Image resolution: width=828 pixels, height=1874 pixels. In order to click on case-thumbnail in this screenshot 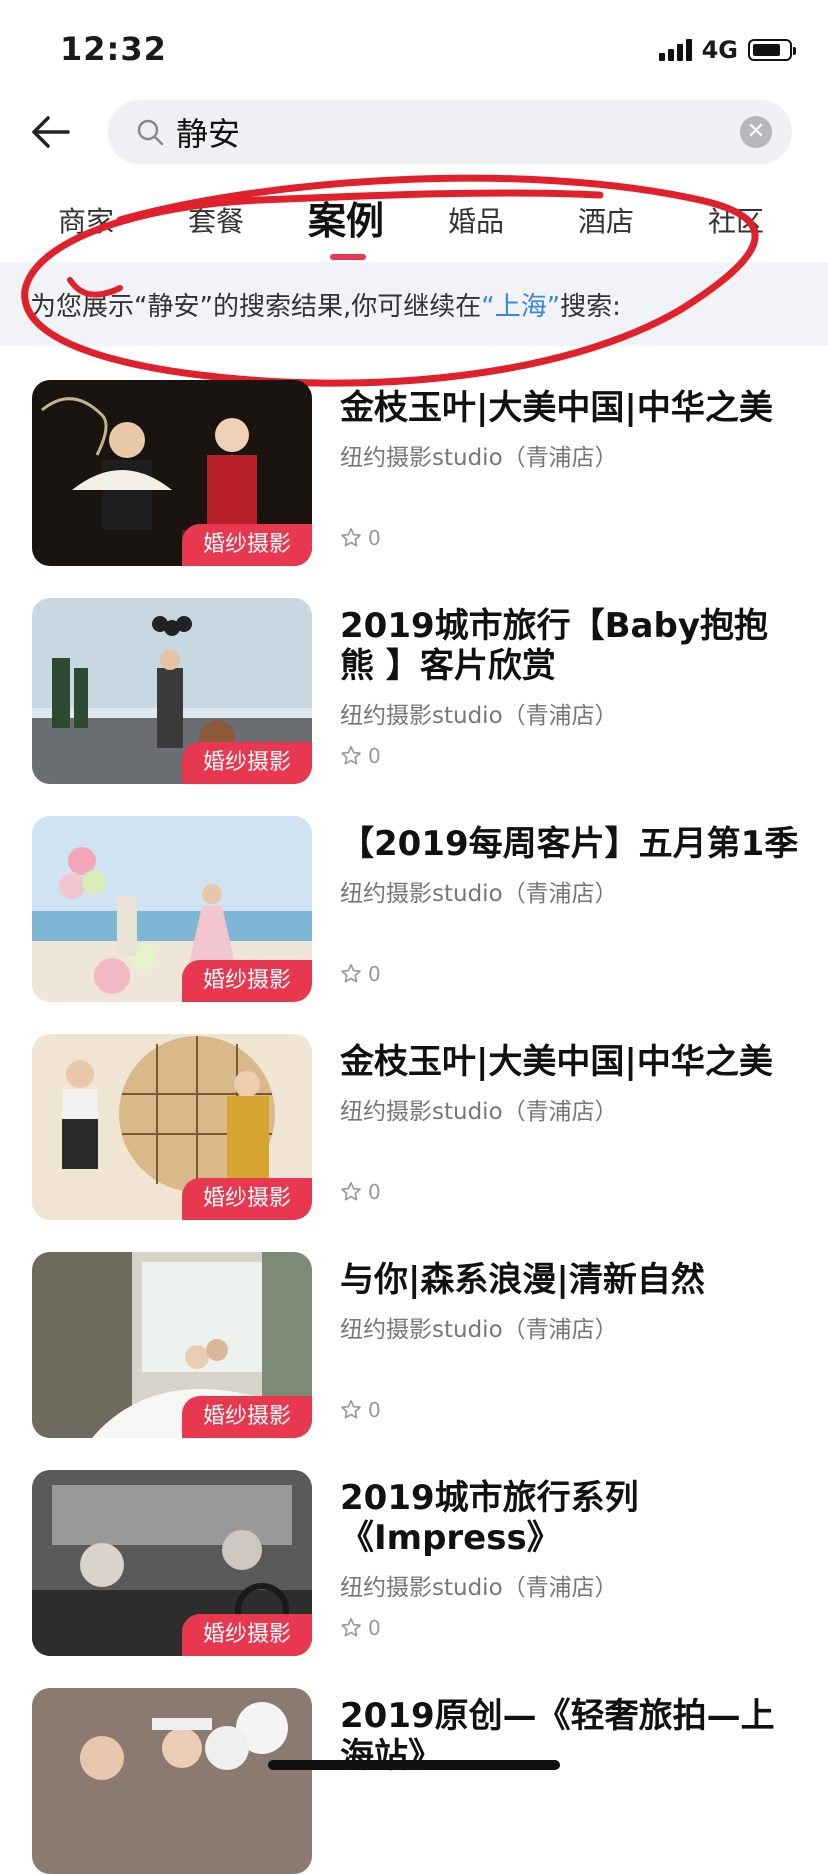, I will do `click(172, 1781)`.